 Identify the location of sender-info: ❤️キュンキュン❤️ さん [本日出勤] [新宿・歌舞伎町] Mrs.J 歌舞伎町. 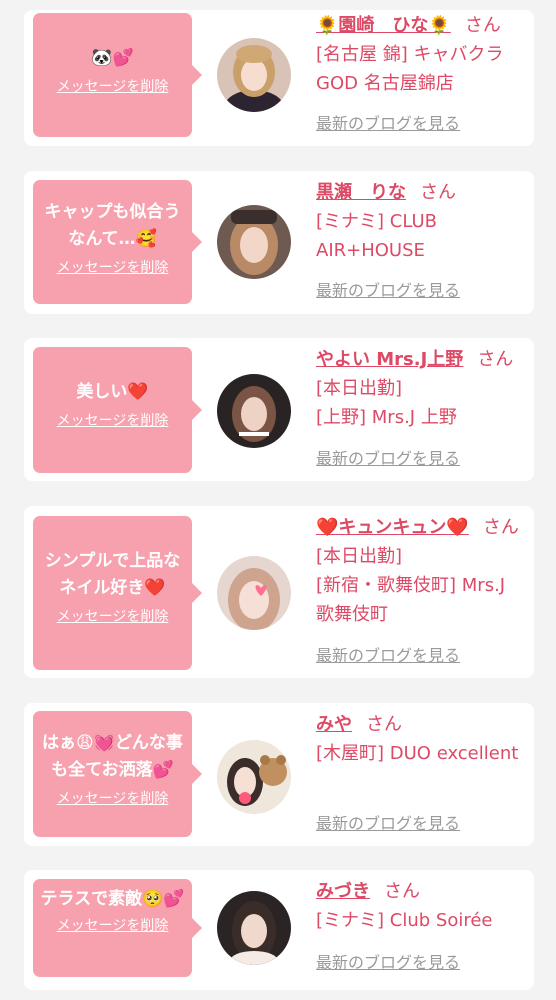
(422, 571).